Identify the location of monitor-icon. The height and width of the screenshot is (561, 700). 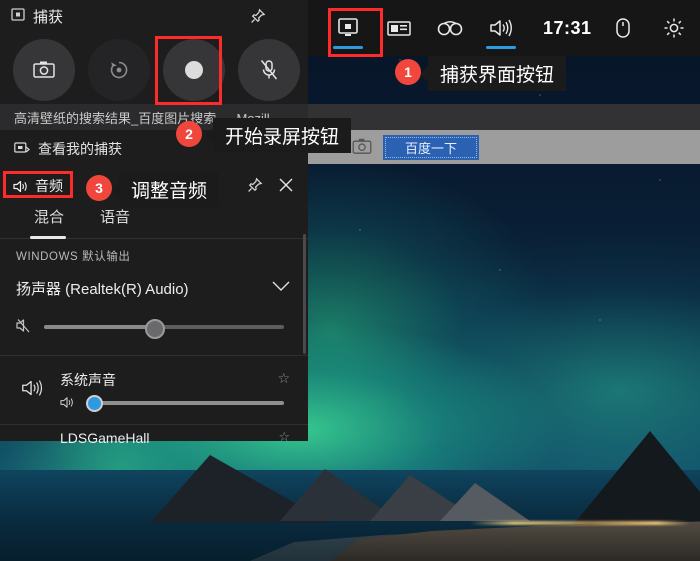
(18, 14).